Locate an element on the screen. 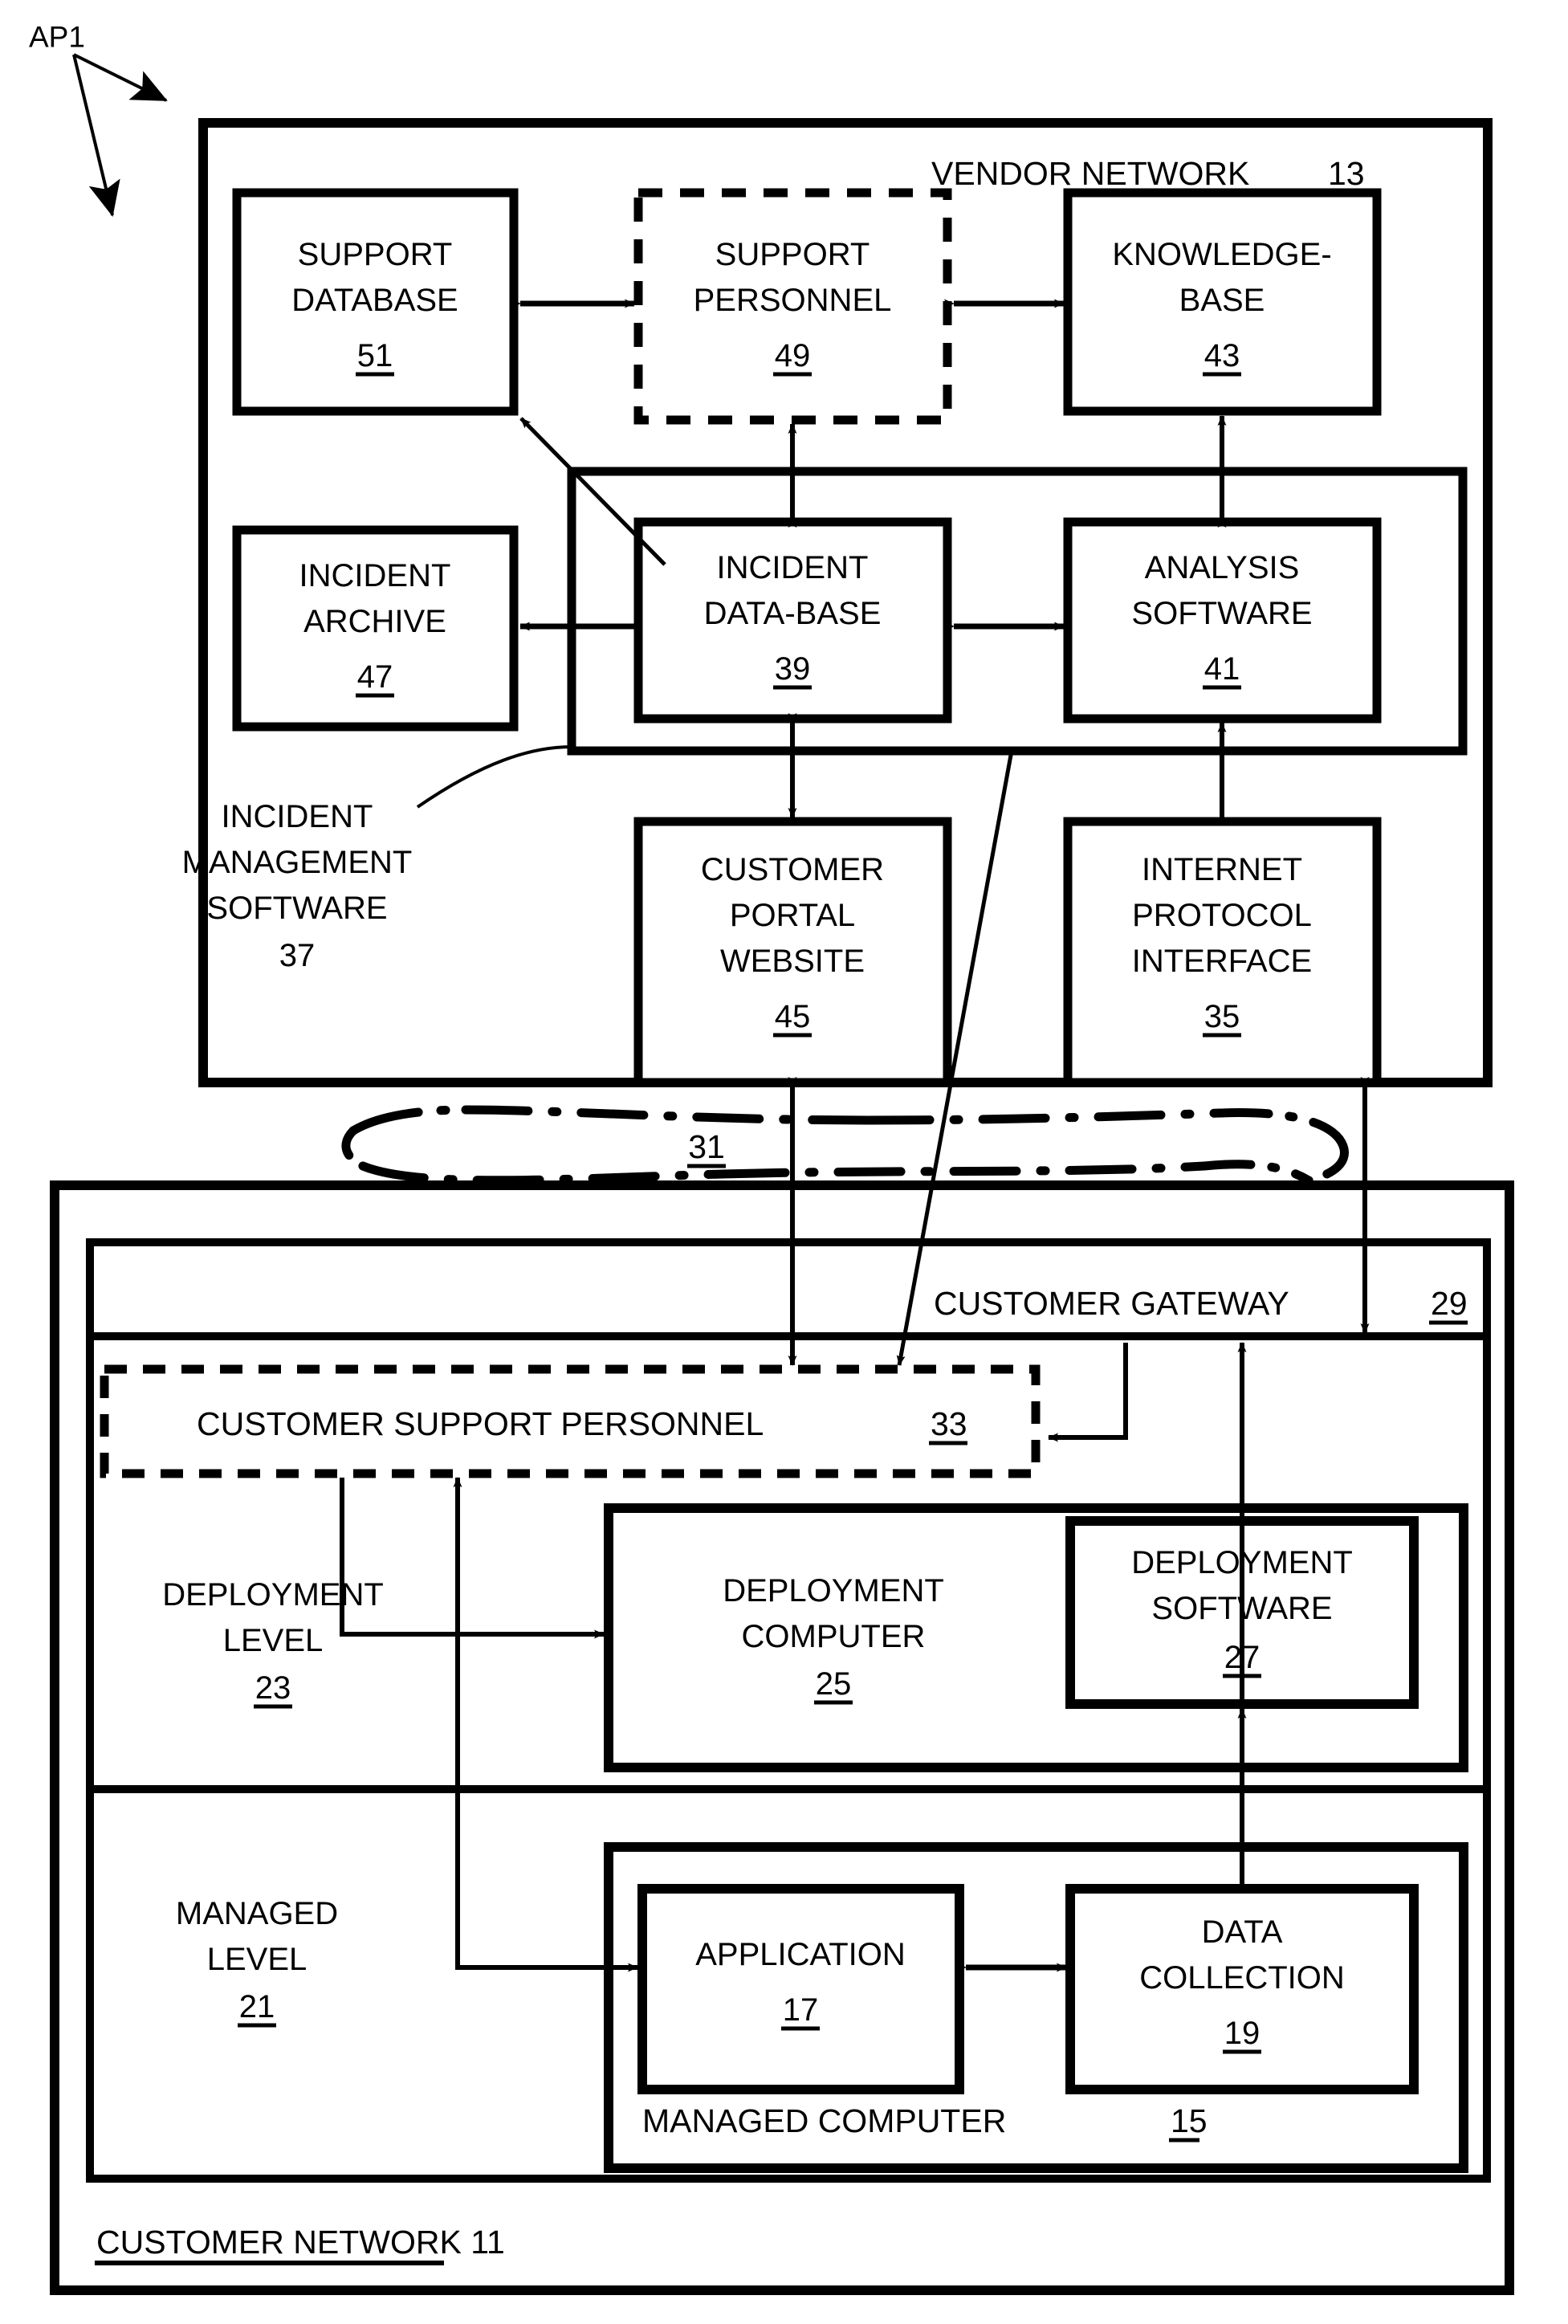 Image resolution: width=1568 pixels, height=2324 pixels. ap1-leader-arrows is located at coordinates (120, 135).